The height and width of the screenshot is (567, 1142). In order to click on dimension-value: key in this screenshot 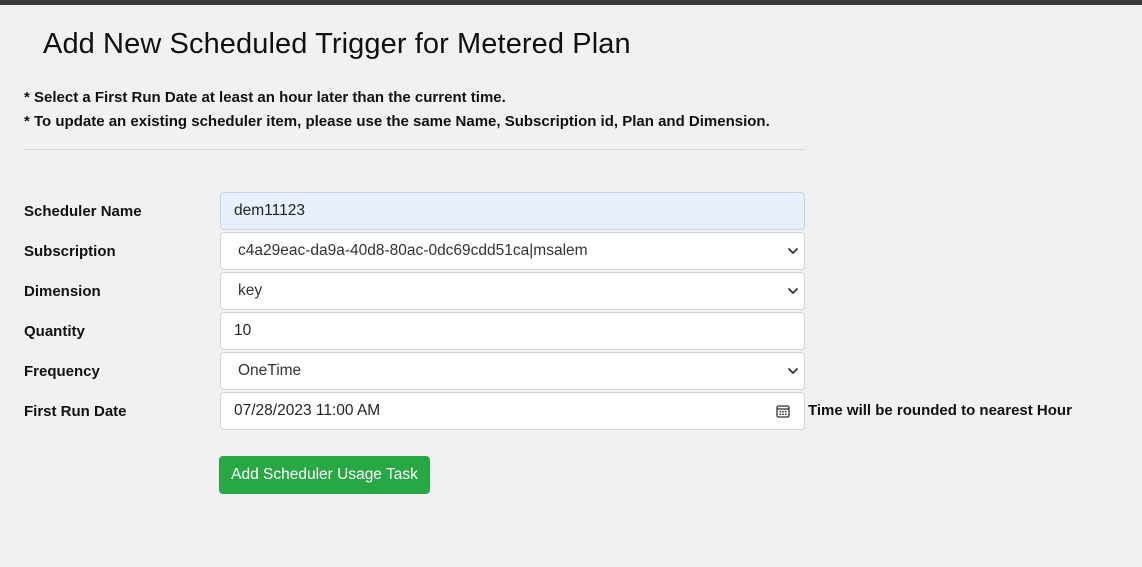, I will do `click(250, 290)`.